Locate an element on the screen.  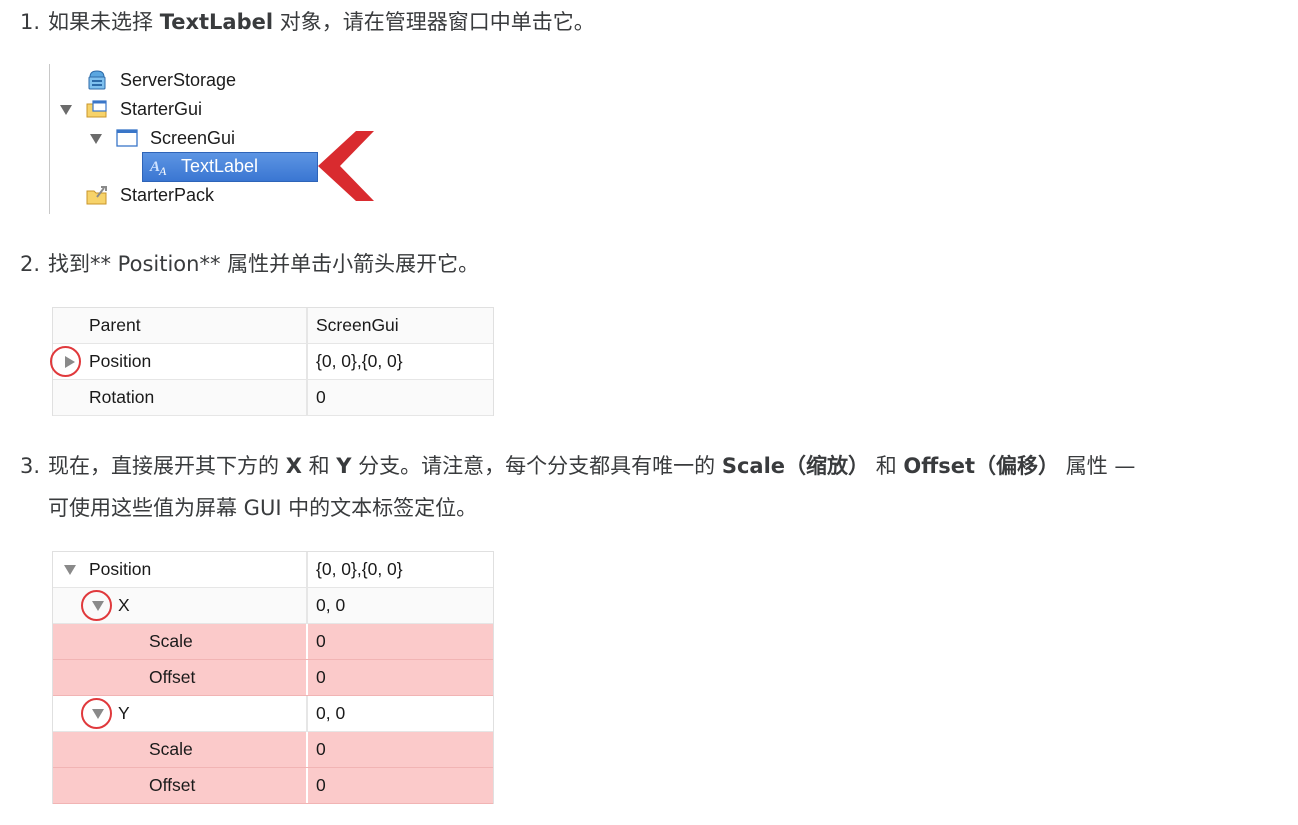
server-storage-icon is located at coordinates (97, 80).